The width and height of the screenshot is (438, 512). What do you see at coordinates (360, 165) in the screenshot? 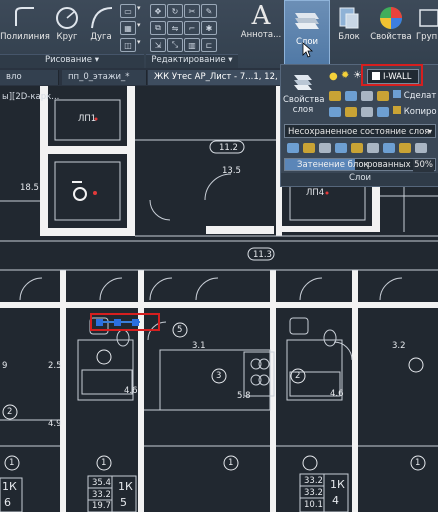
I see `fade-slider: Затенение блок рованных с... 50%` at bounding box center [360, 165].